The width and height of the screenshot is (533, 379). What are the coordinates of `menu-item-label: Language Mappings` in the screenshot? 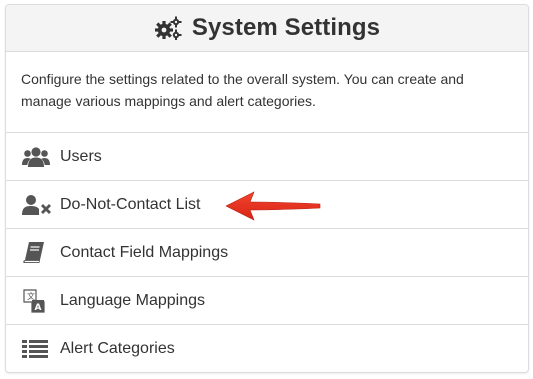 It's located at (133, 300).